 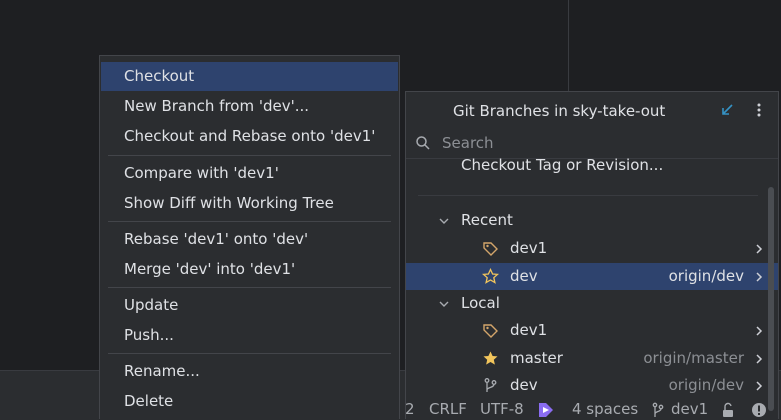 I want to click on branch-item-local-dev1: dev1, so click(x=592, y=330).